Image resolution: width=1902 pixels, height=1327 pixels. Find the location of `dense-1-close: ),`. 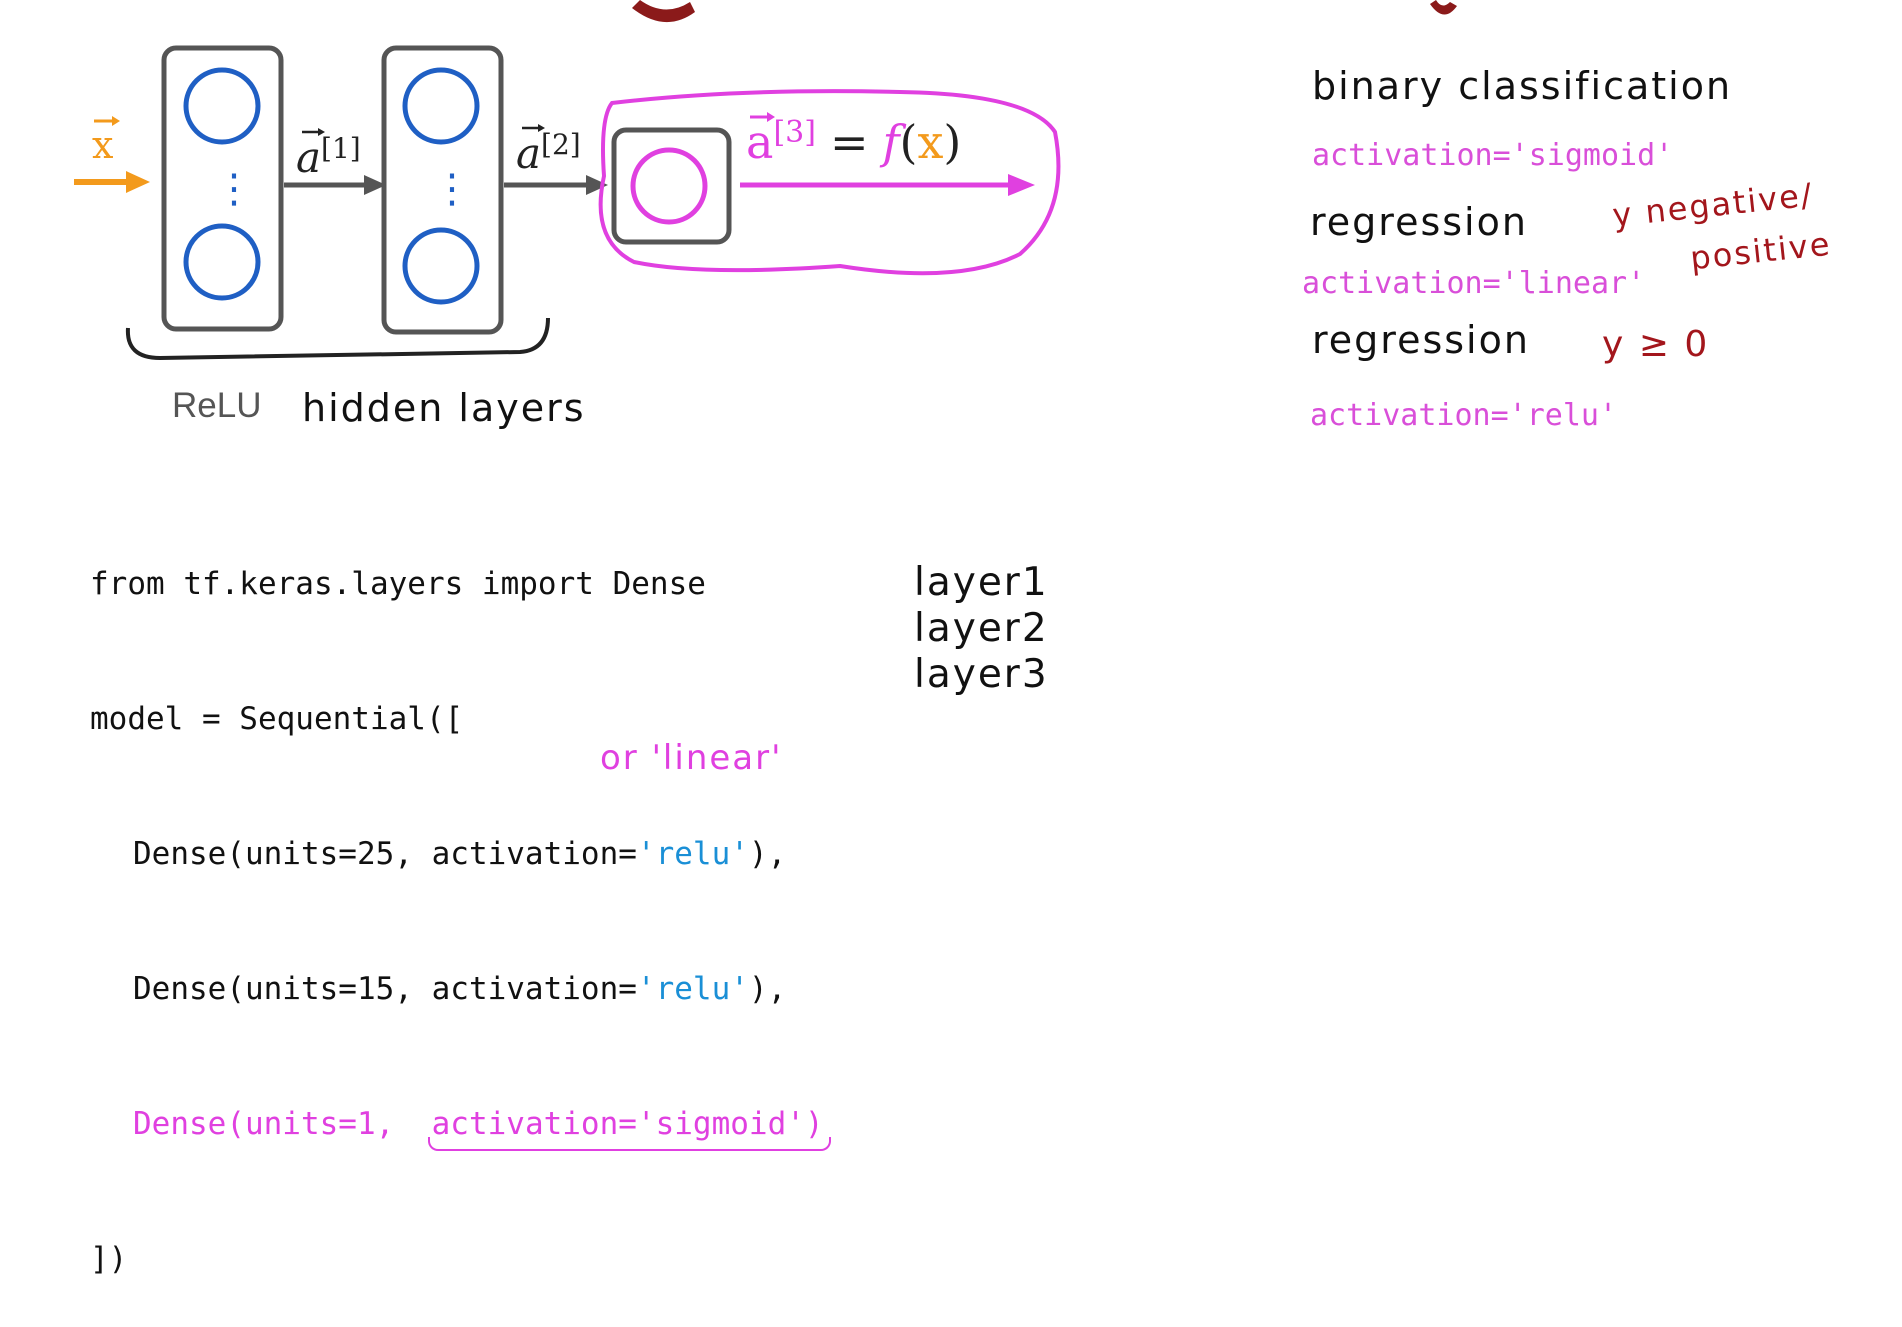

dense-1-close: ), is located at coordinates (767, 854).